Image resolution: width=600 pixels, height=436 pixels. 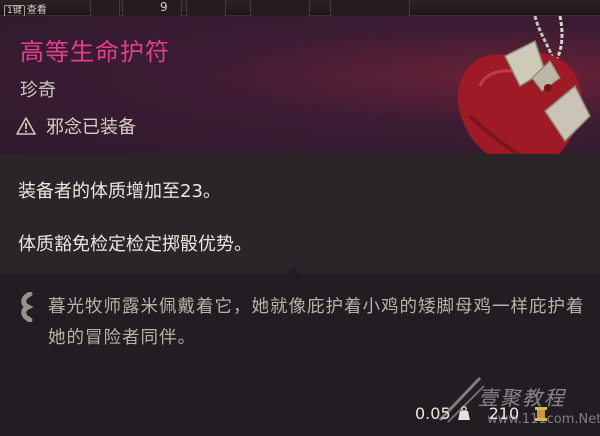 What do you see at coordinates (135, 244) in the screenshot?
I see `effect-line: 体质豁免检定检定掷骰优势。` at bounding box center [135, 244].